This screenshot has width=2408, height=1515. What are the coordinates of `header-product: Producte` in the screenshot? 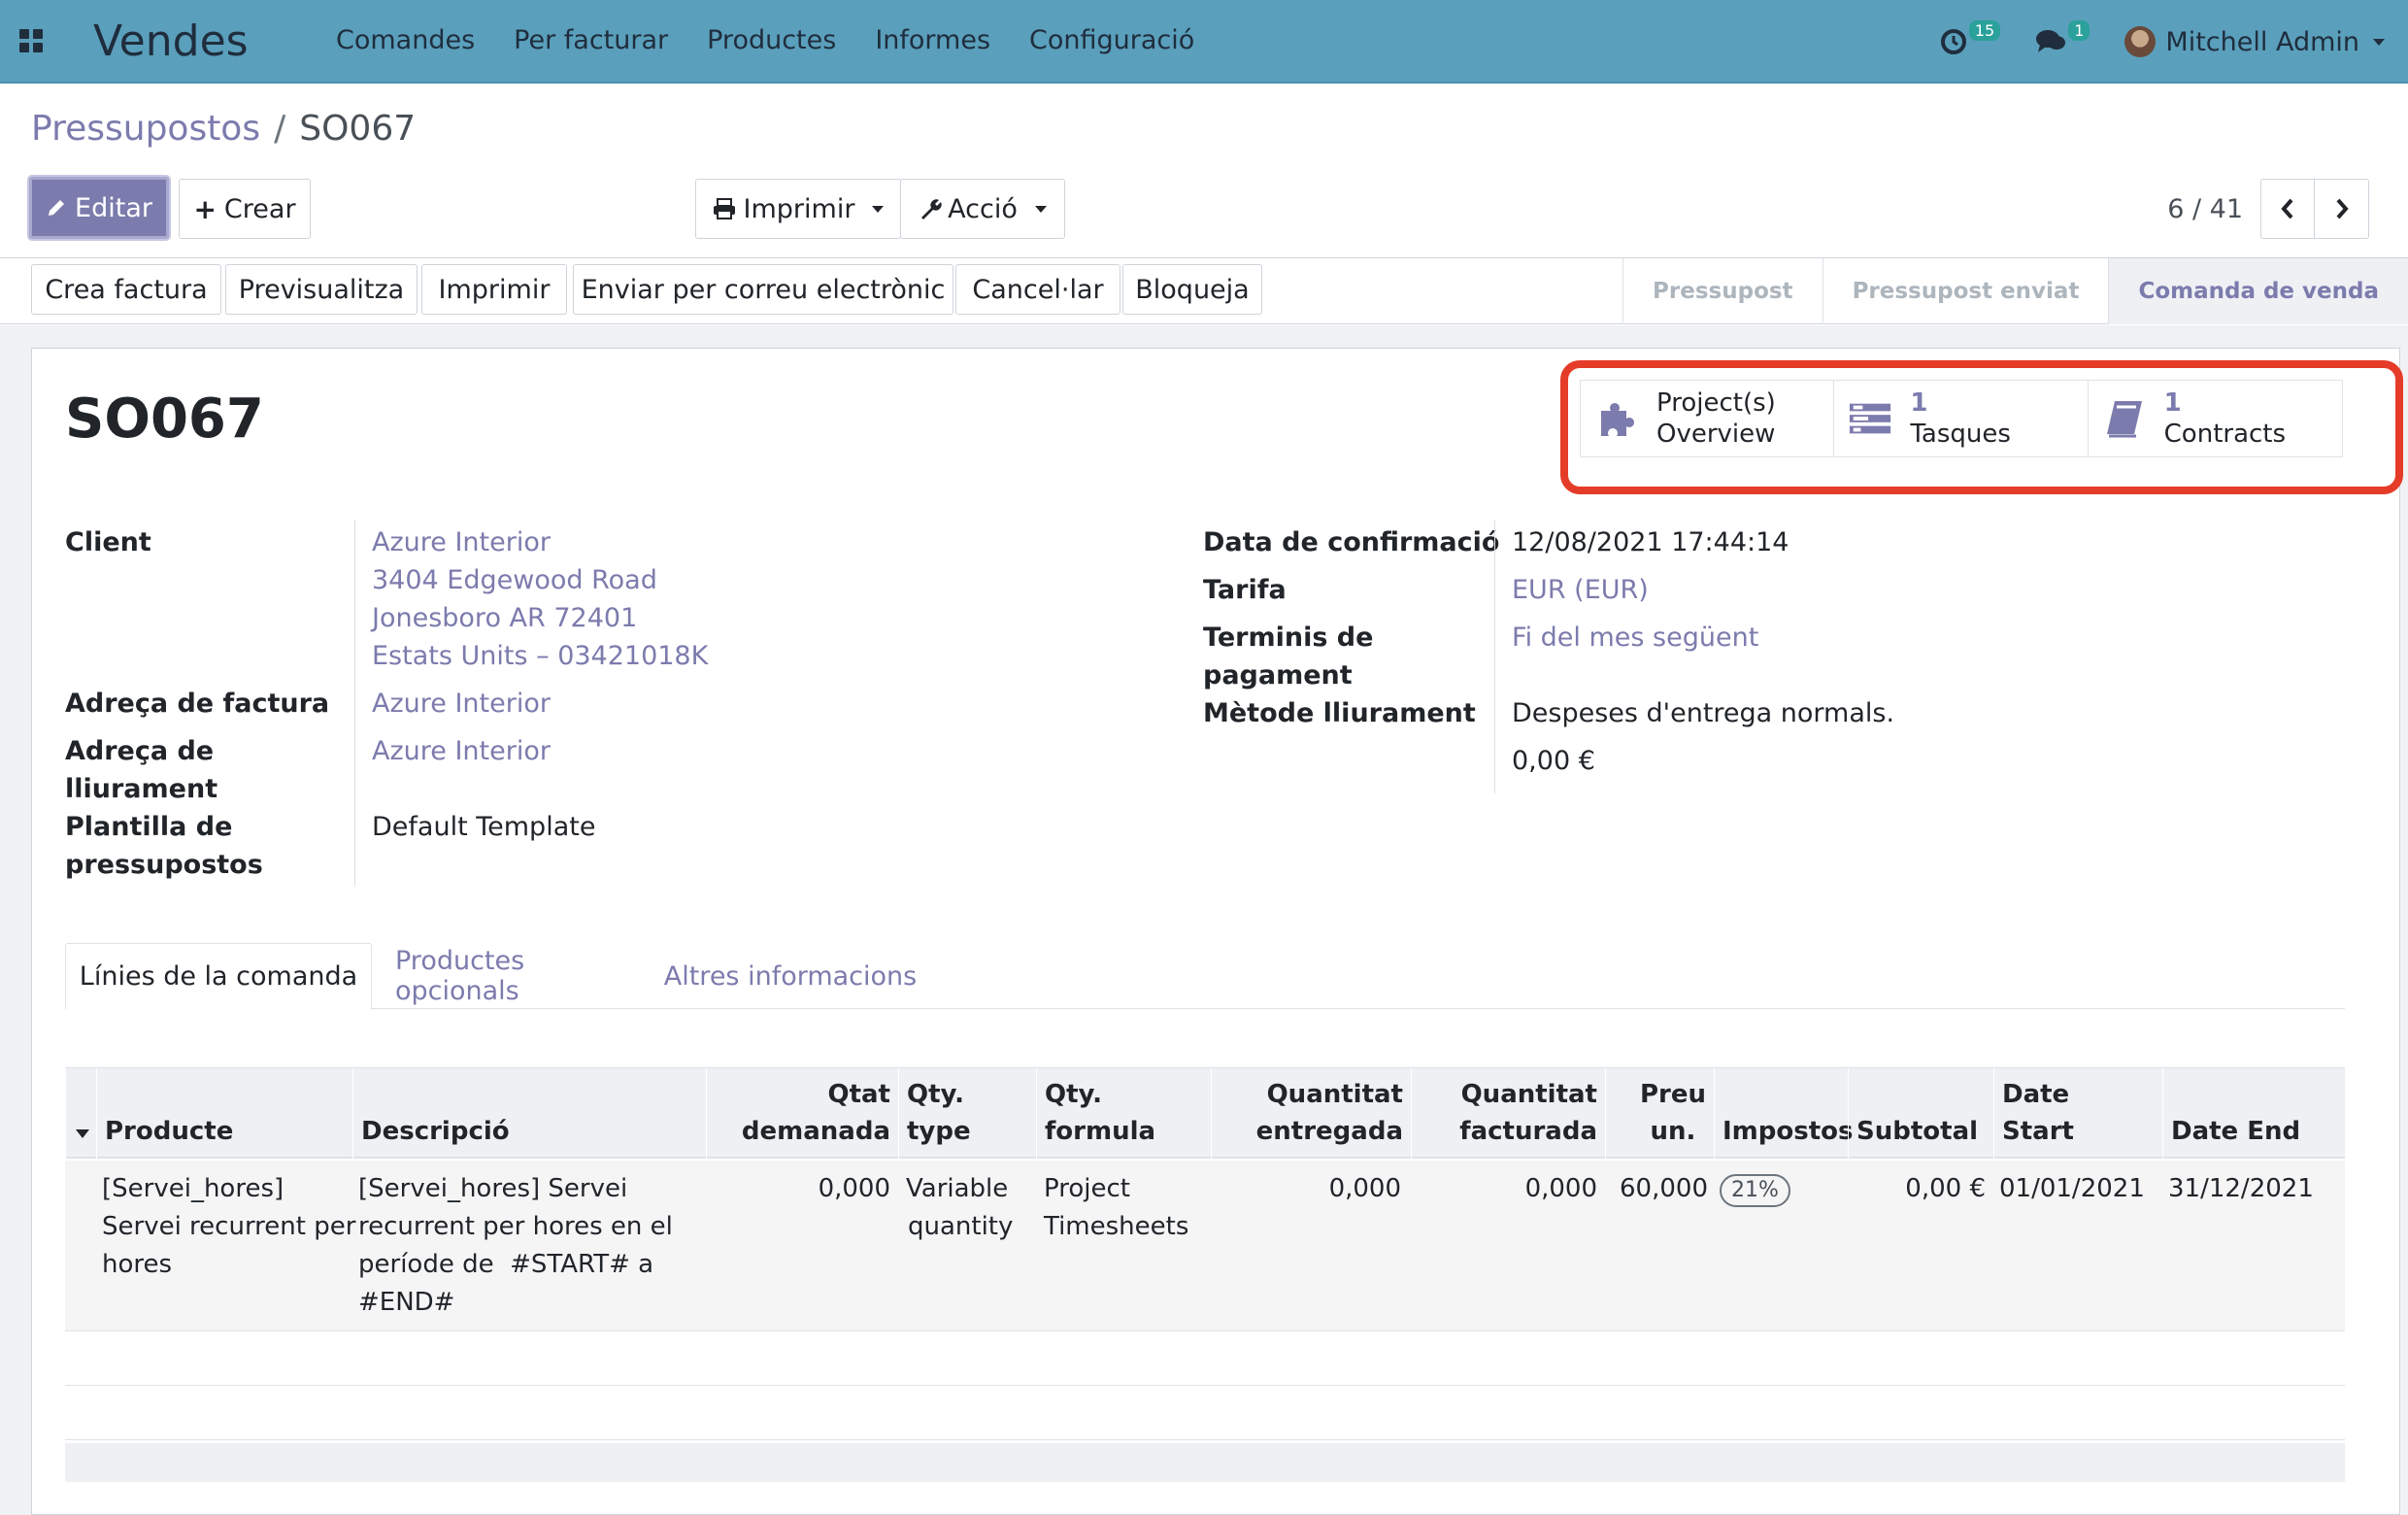 It's located at (224, 1114).